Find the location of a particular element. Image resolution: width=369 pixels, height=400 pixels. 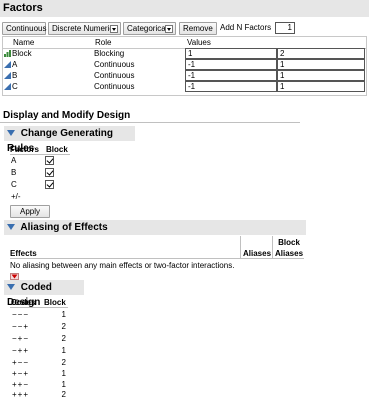

gen-rule-factor-label: B is located at coordinates (14, 172).